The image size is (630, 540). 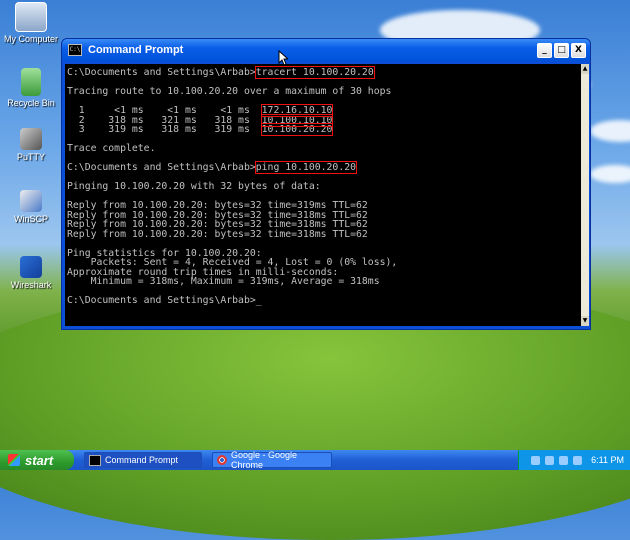 What do you see at coordinates (263, 460) in the screenshot?
I see `taskbar-item-label: Google - Google Chrome` at bounding box center [263, 460].